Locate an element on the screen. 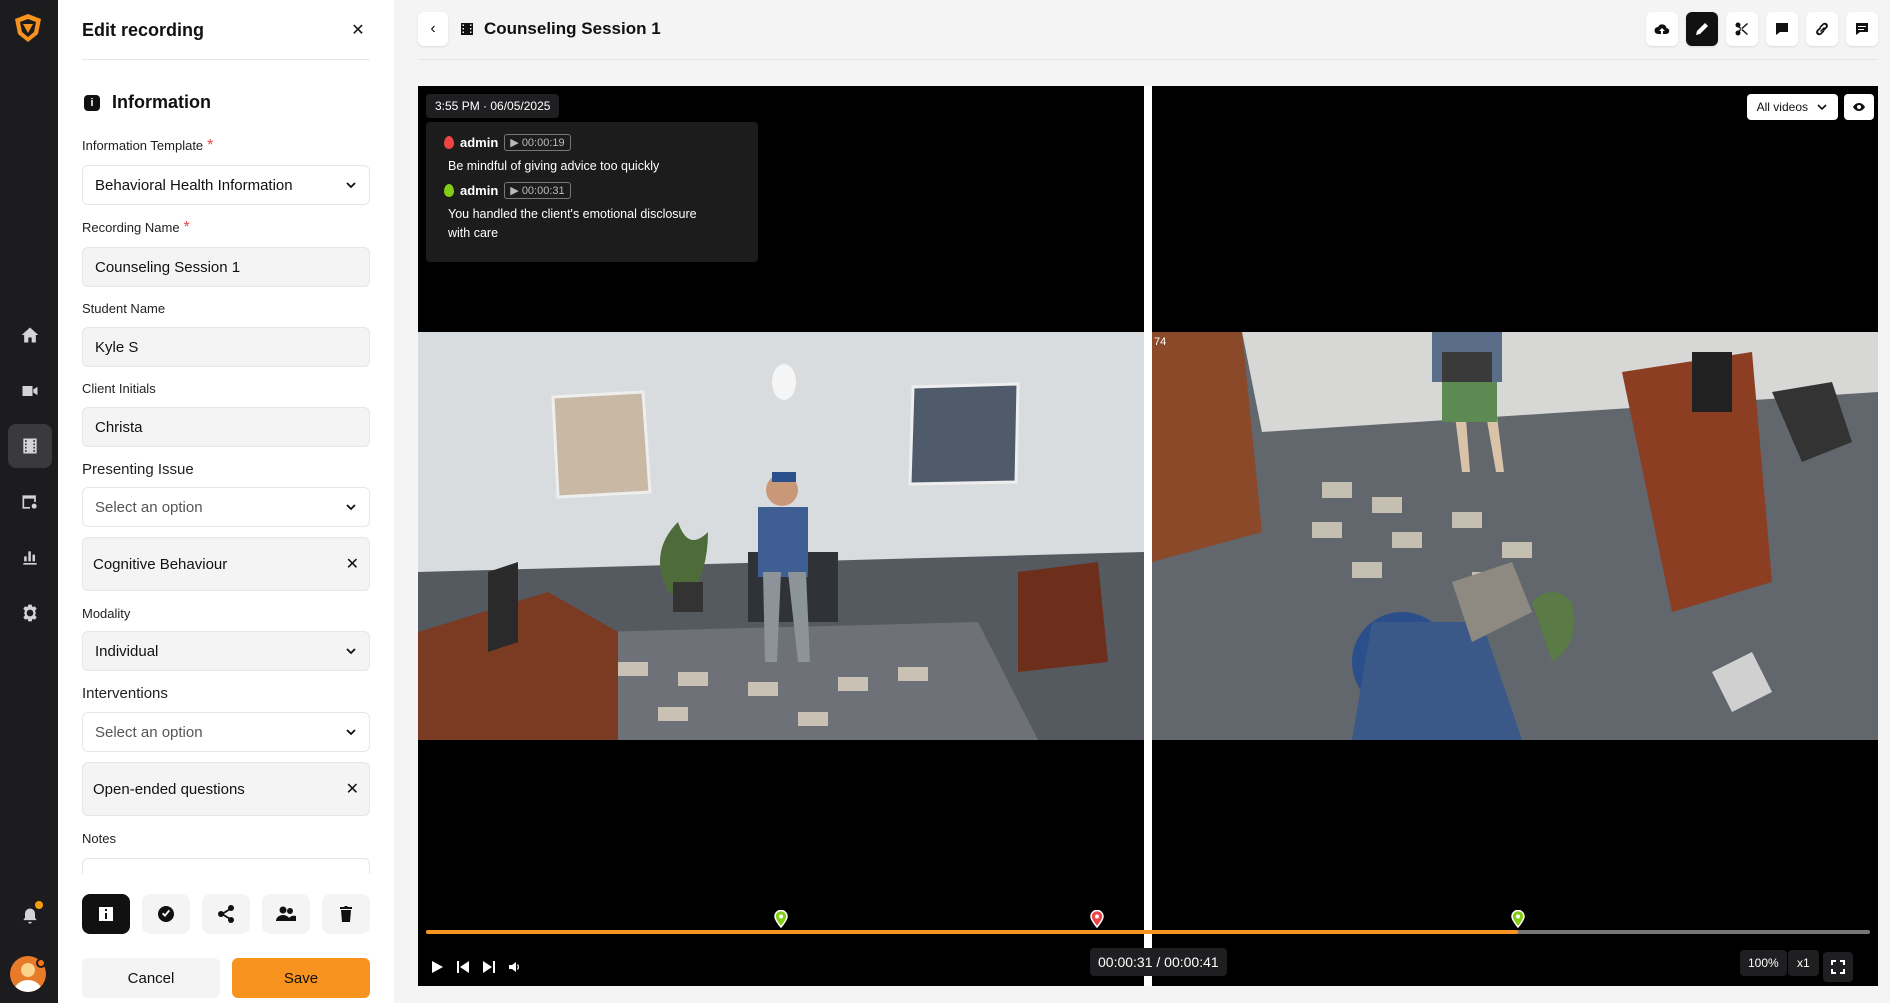  comment-edit-icon is located at coordinates (1782, 29).